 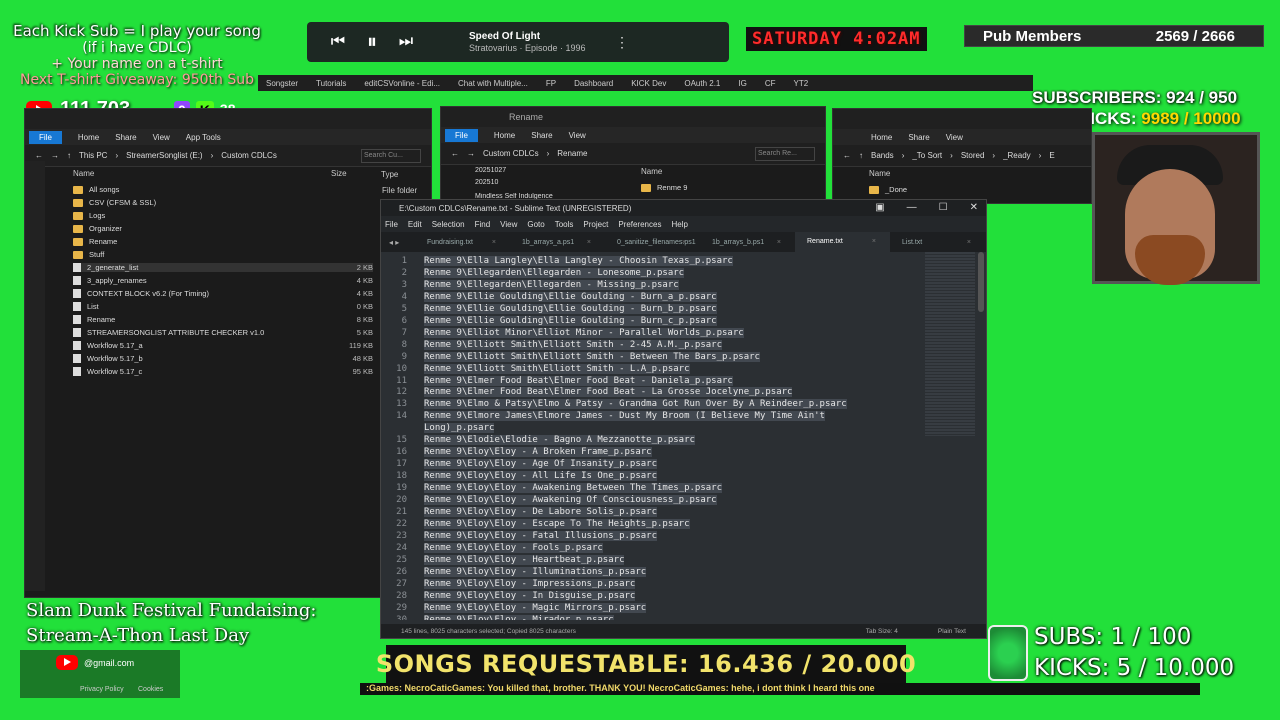 What do you see at coordinates (490, 170) in the screenshot?
I see `quick-access-item: 20251027` at bounding box center [490, 170].